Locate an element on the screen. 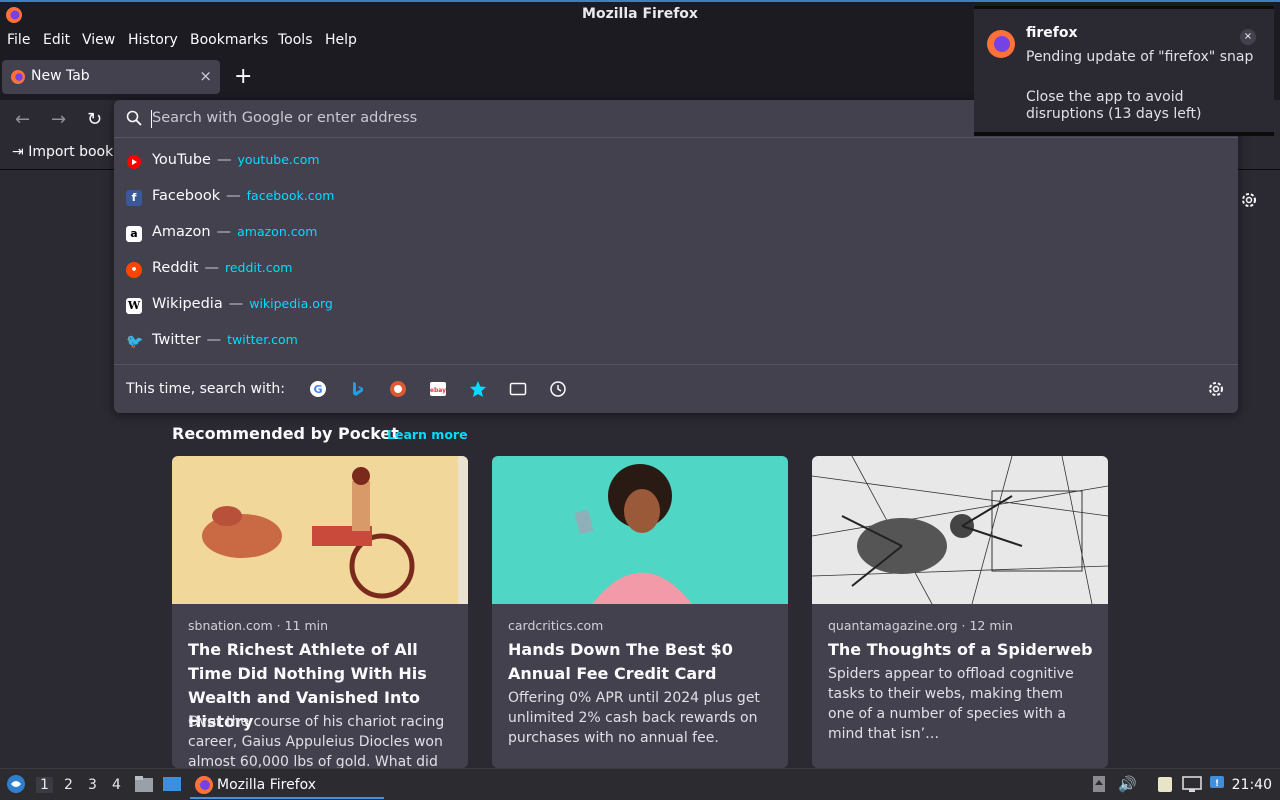 This screenshot has width=1280, height=800. start-menu-icon is located at coordinates (16, 786).